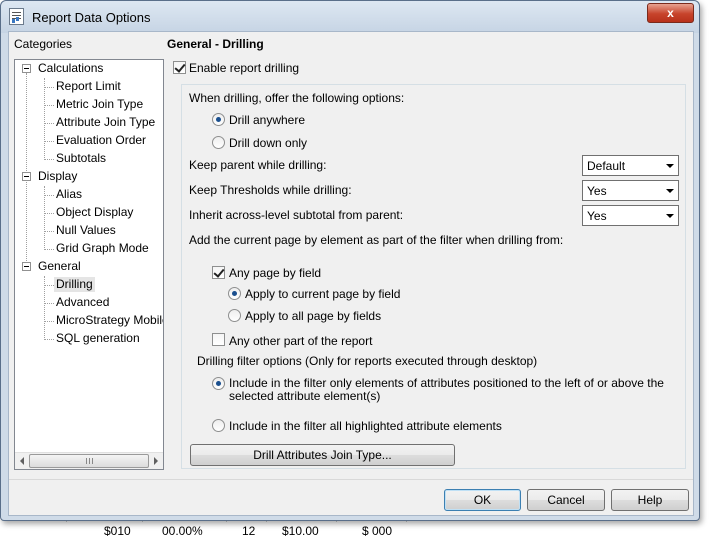 This screenshot has height=538, width=715. Describe the element at coordinates (43, 44) in the screenshot. I see `categories-label: Categories` at that location.